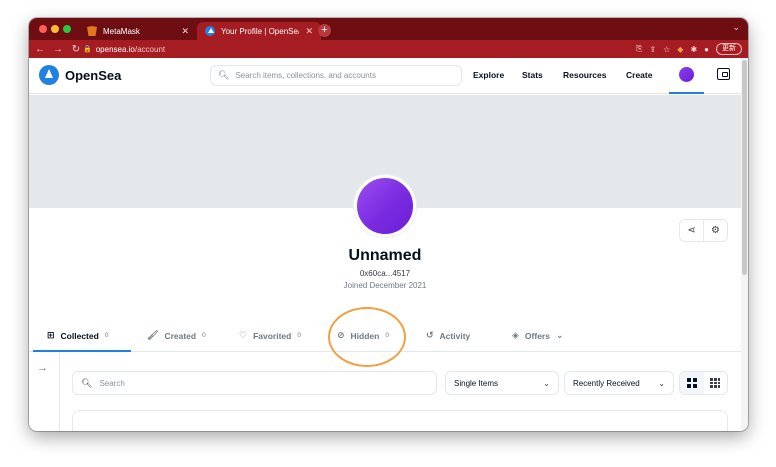 Image resolution: width=776 pixels, height=467 pixels. Describe the element at coordinates (584, 75) in the screenshot. I see `nav-resources: Resources` at that location.